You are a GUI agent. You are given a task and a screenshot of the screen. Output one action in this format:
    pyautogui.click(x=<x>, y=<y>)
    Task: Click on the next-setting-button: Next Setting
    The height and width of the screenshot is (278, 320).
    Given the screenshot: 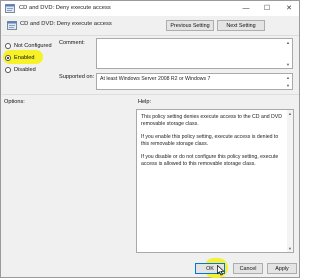 What is the action you would take?
    pyautogui.click(x=241, y=25)
    